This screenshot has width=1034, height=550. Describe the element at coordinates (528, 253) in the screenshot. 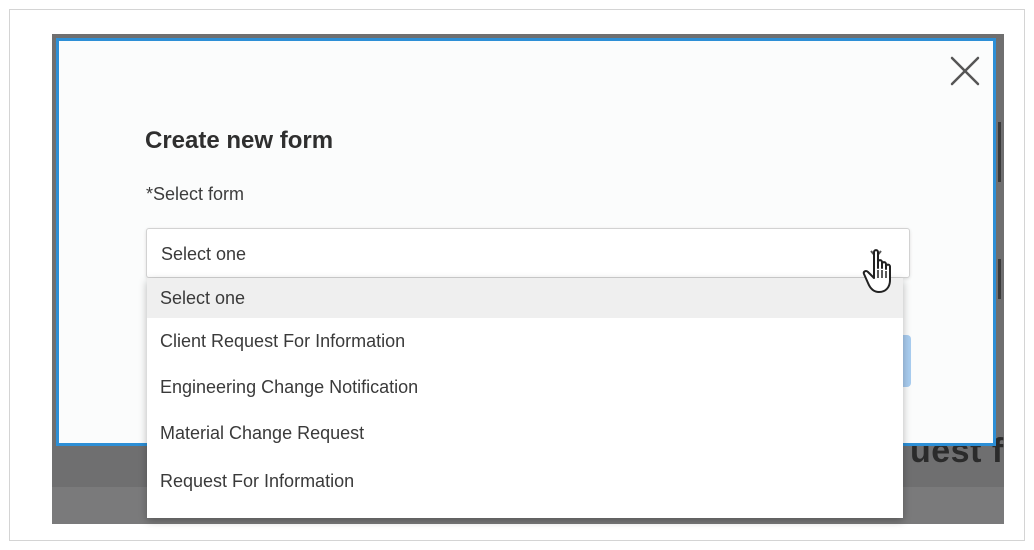

I see `select-form-dropdown: Select one` at that location.